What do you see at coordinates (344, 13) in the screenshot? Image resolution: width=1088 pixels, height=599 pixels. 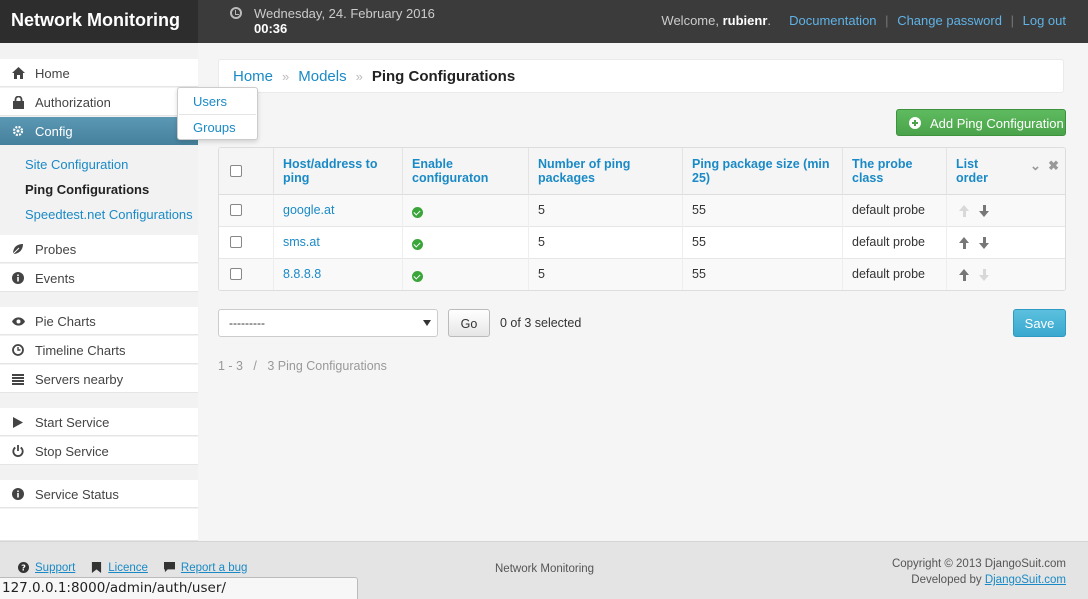 I see `header-date: Wednesday, 24. February 2016` at bounding box center [344, 13].